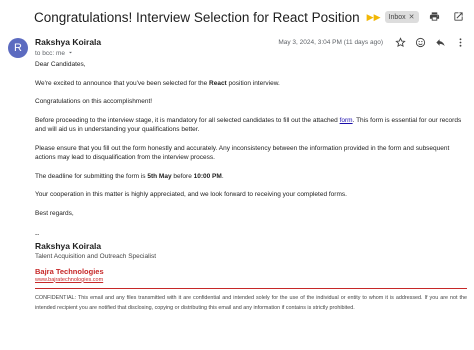  Describe the element at coordinates (159, 176) in the screenshot. I see `text-bold: 5th May` at that location.